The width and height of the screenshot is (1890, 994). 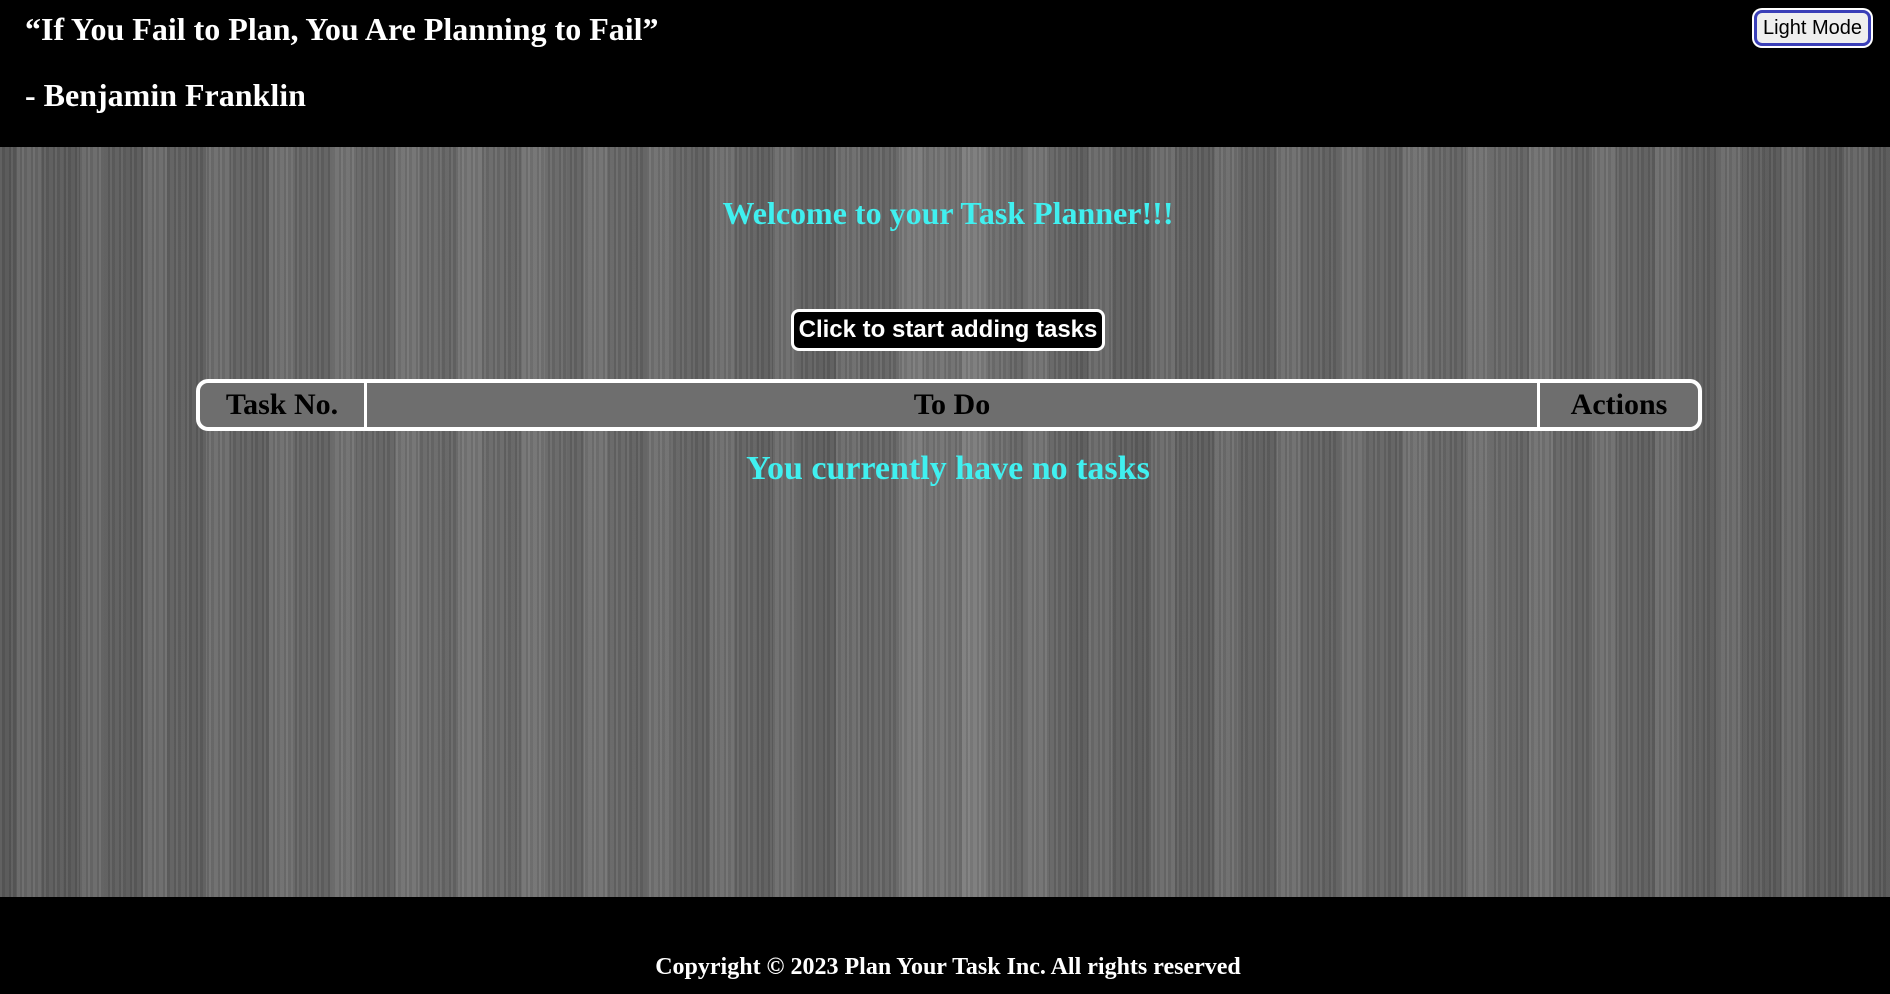 What do you see at coordinates (283, 405) in the screenshot?
I see `column-header-task-no: Task No.` at bounding box center [283, 405].